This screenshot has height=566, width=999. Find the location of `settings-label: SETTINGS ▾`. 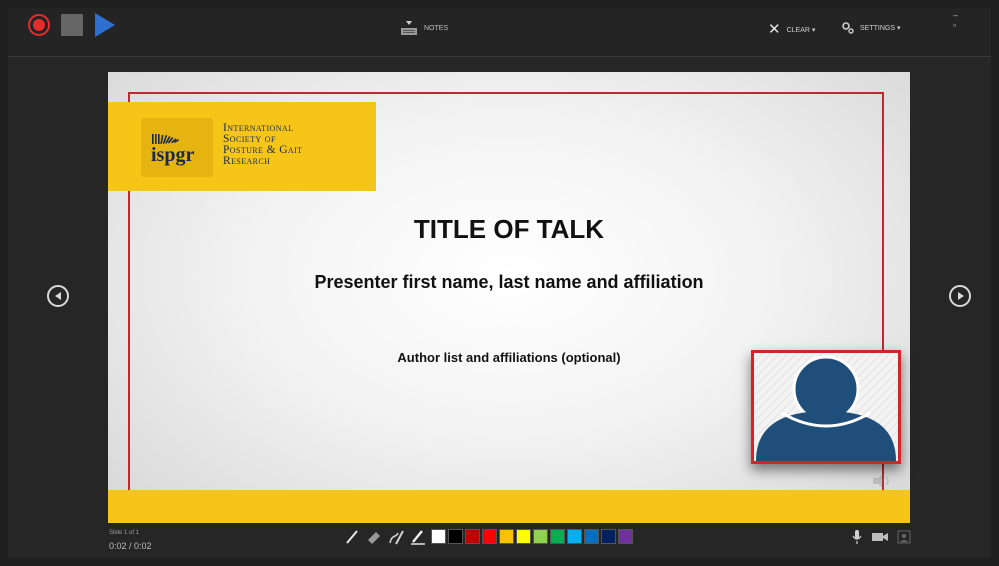

settings-label: SETTINGS ▾ is located at coordinates (880, 28).